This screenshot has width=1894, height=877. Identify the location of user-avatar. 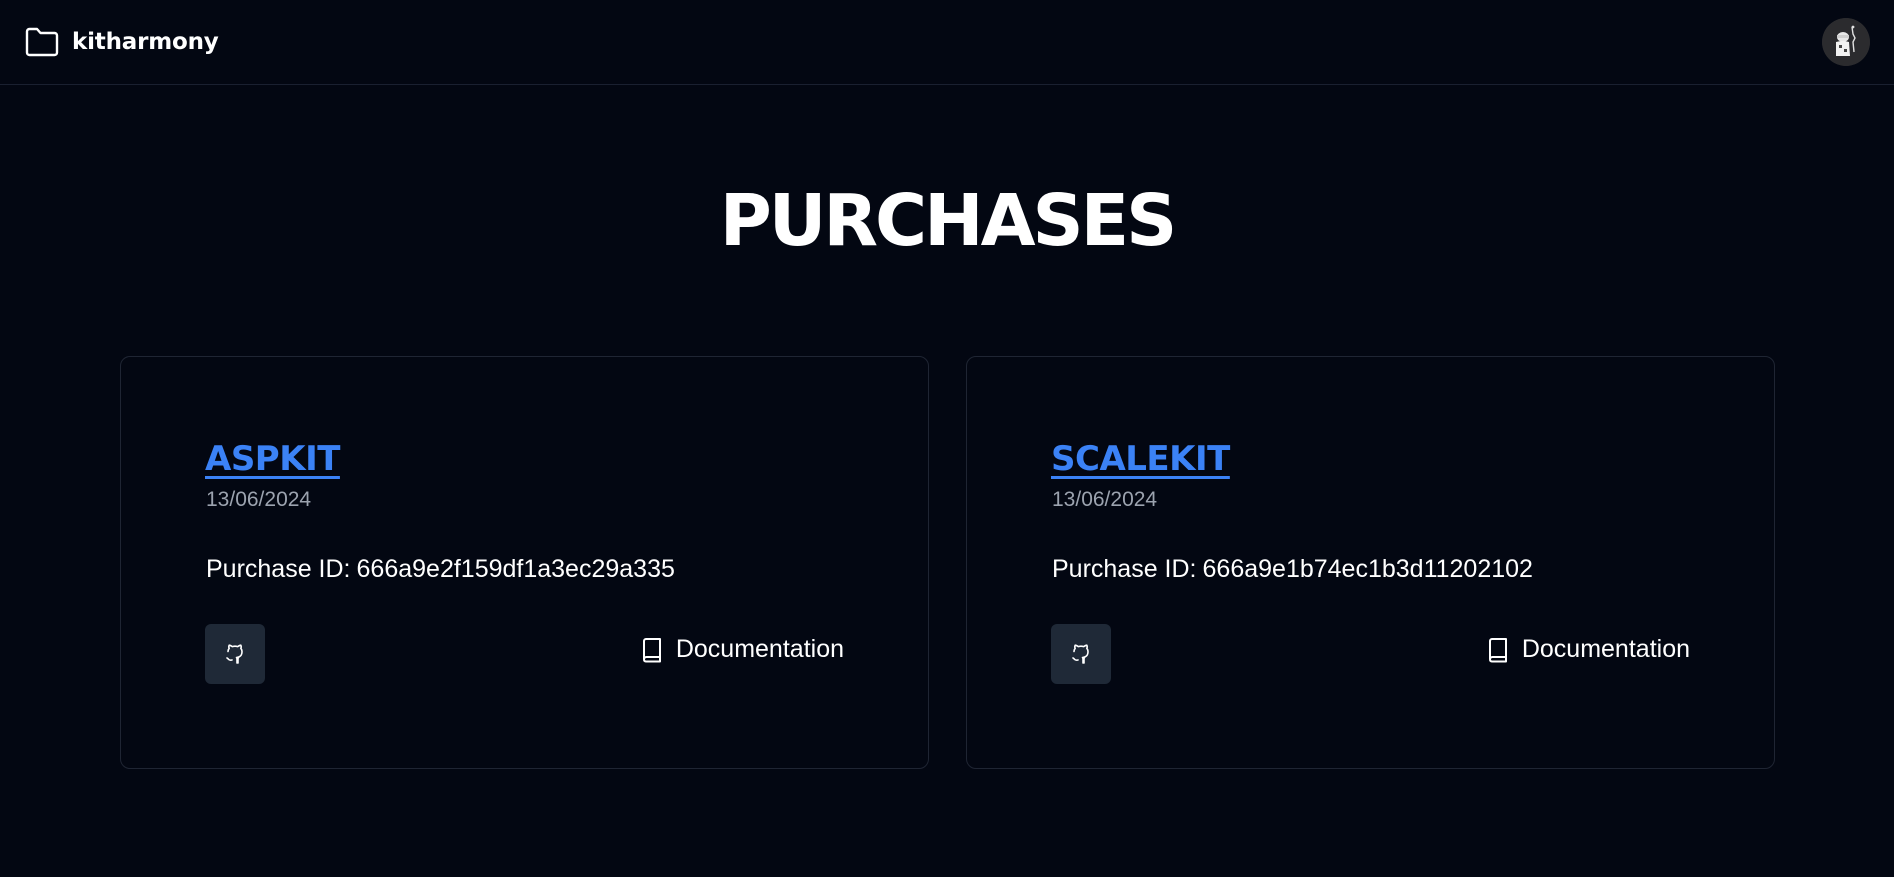
(1846, 42).